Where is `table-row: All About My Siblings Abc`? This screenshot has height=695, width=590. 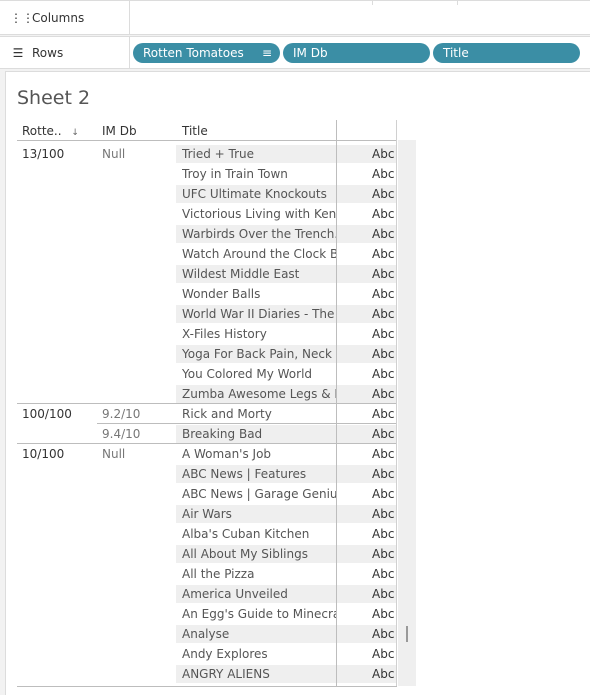
table-row: All About My Siblings Abc is located at coordinates (201, 554).